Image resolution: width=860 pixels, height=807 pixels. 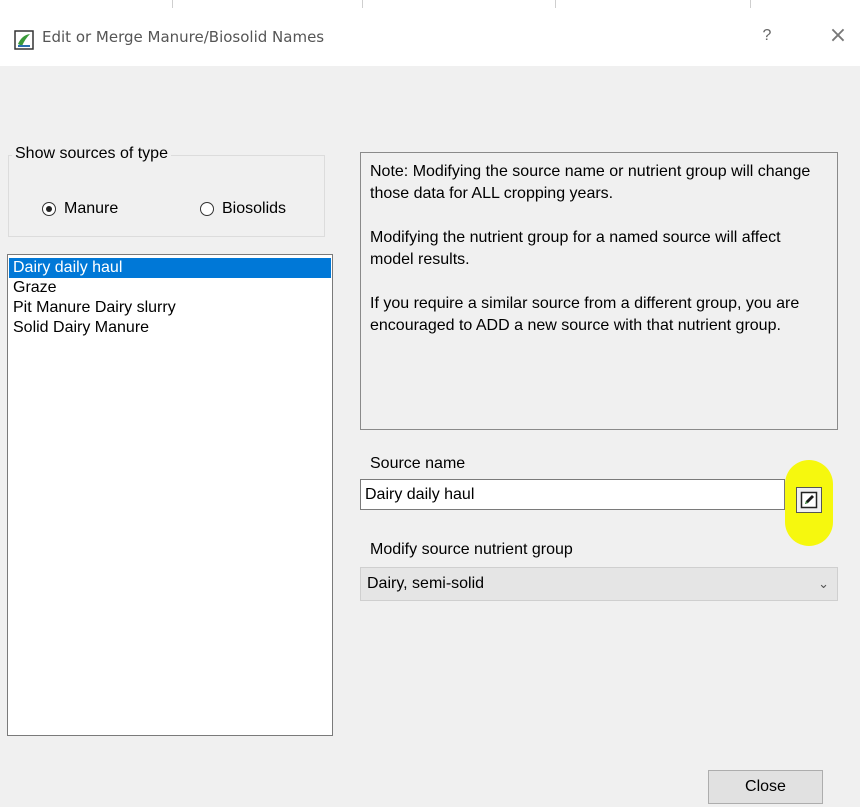 I want to click on title-bar: Edit or Merge Manure/Biosolid Names ? ×, so click(x=430, y=37).